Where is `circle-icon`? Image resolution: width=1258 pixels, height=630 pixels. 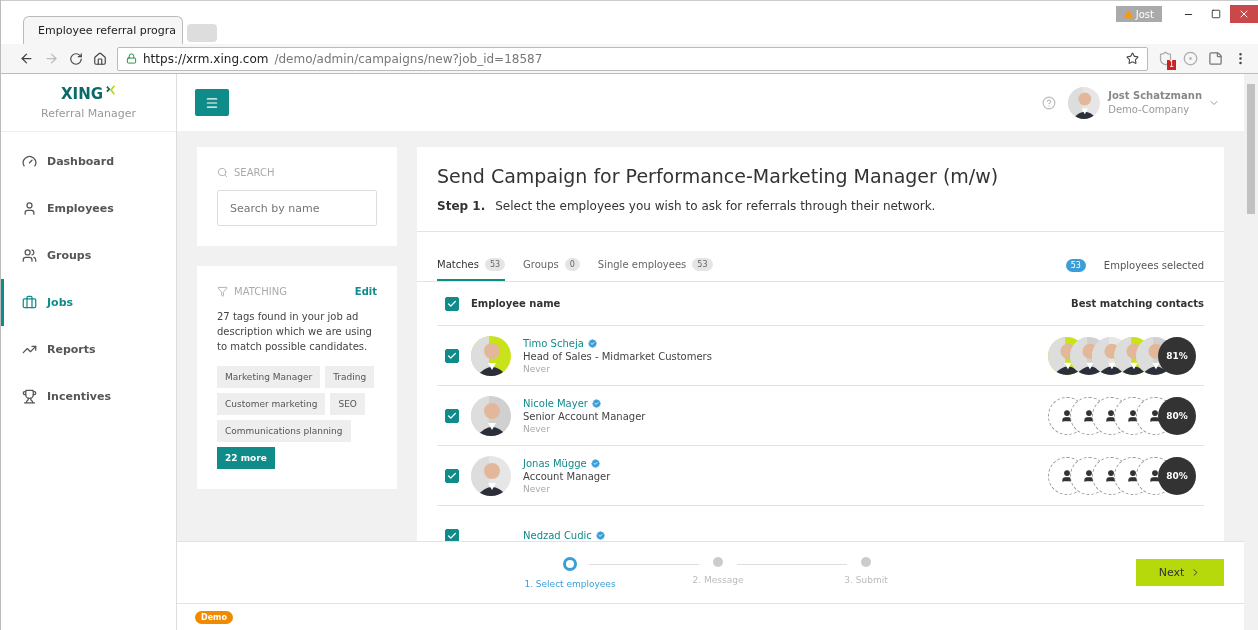
circle-icon is located at coordinates (1190, 58).